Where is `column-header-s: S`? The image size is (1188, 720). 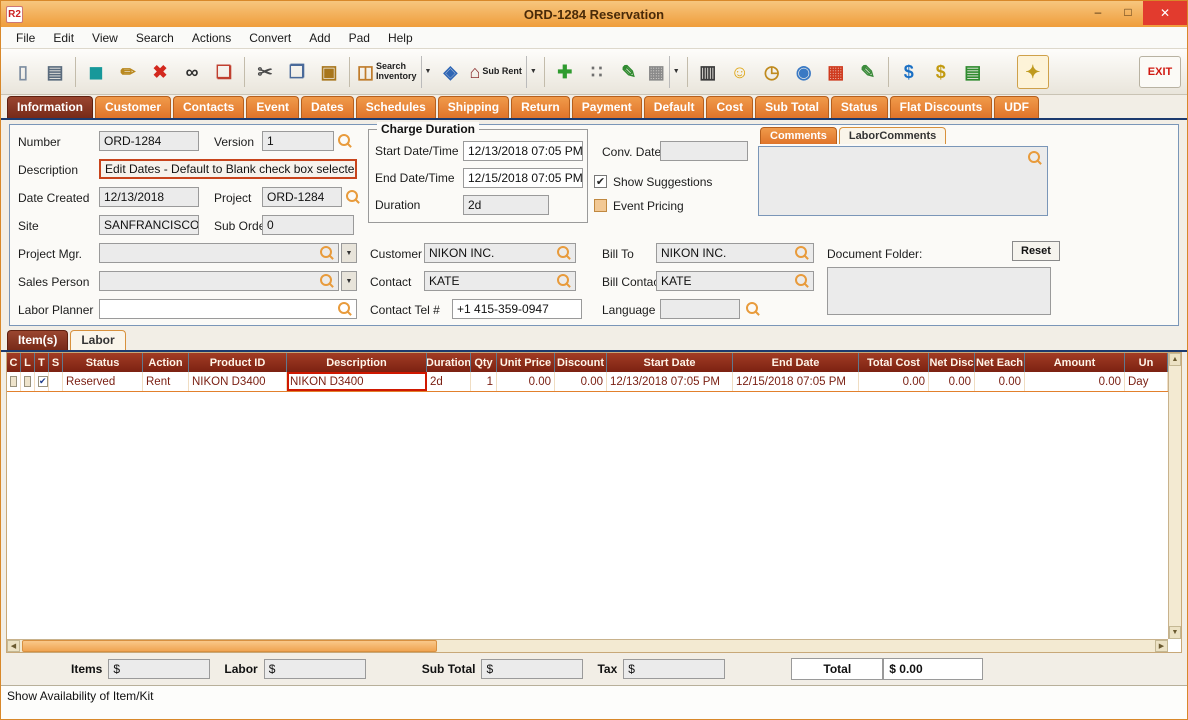
column-header-s: S is located at coordinates (56, 362).